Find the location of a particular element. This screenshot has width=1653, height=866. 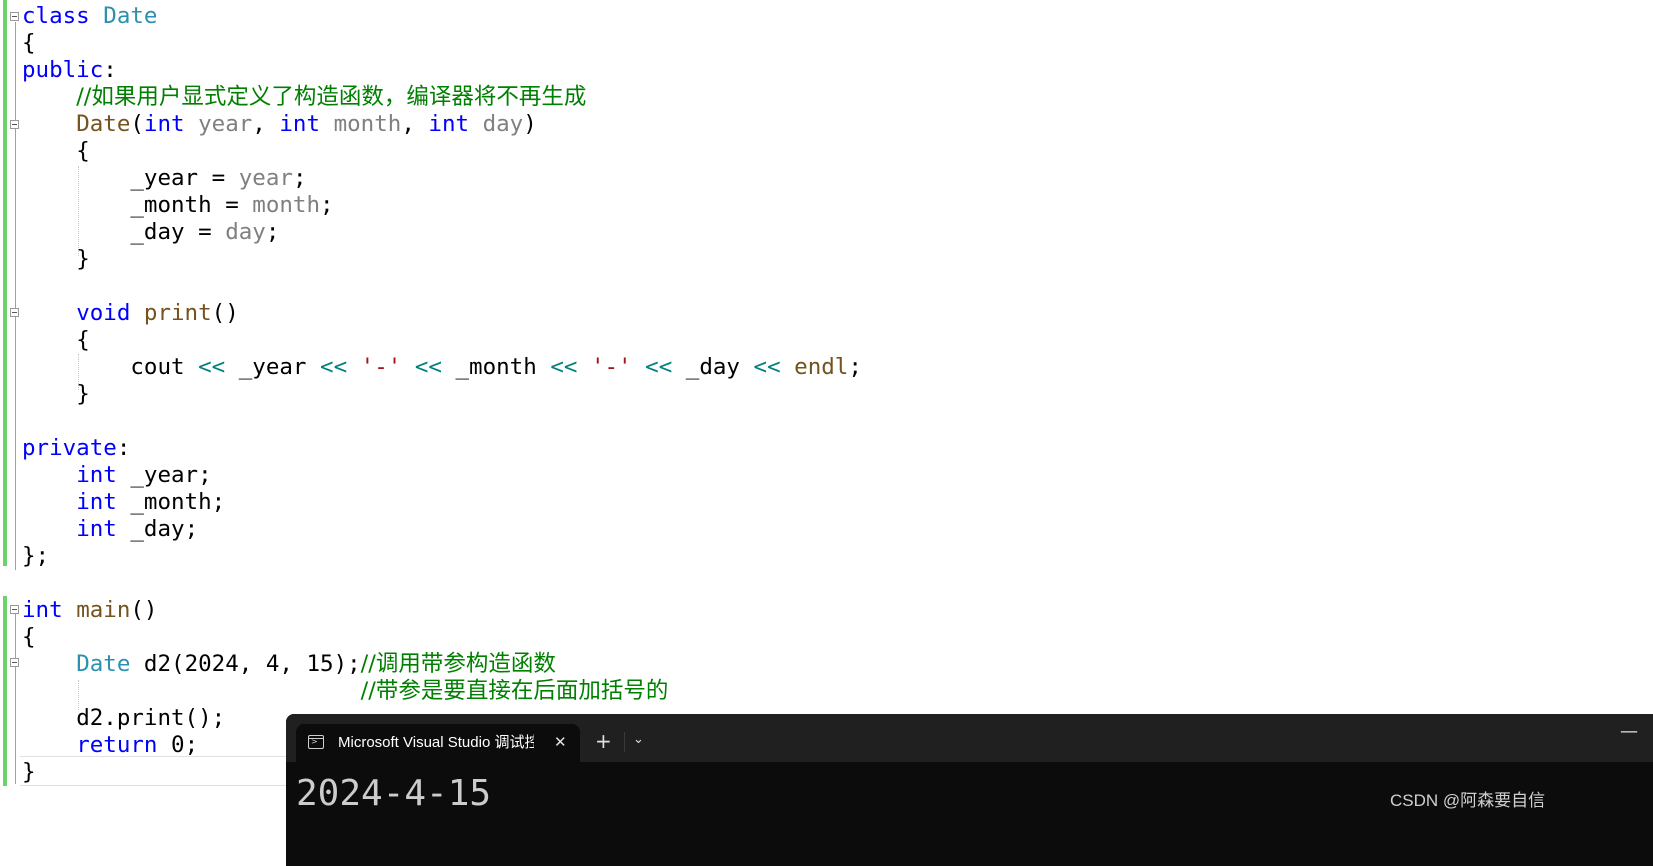

minimize-button: — is located at coordinates (1629, 732).